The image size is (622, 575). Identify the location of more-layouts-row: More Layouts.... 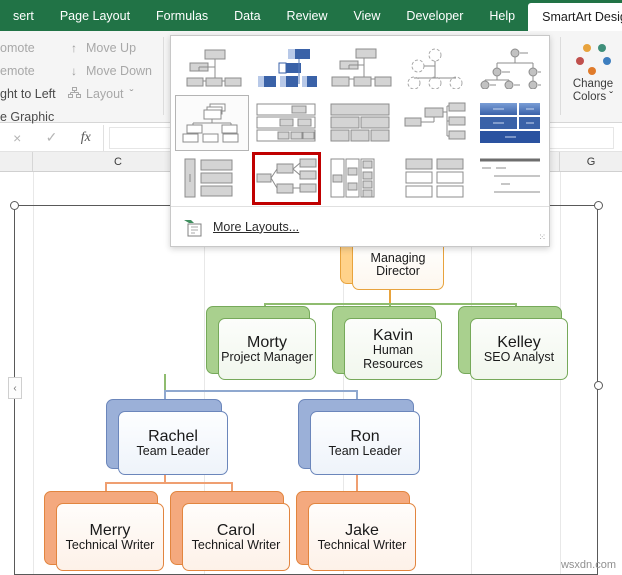
(360, 226).